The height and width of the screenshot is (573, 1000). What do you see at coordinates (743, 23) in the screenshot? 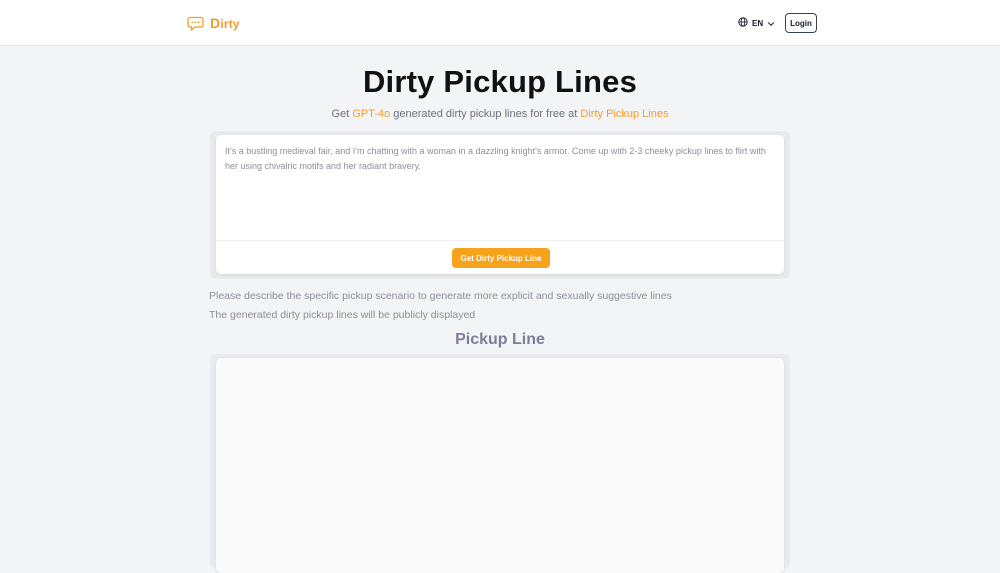
I see `globe-icon` at bounding box center [743, 23].